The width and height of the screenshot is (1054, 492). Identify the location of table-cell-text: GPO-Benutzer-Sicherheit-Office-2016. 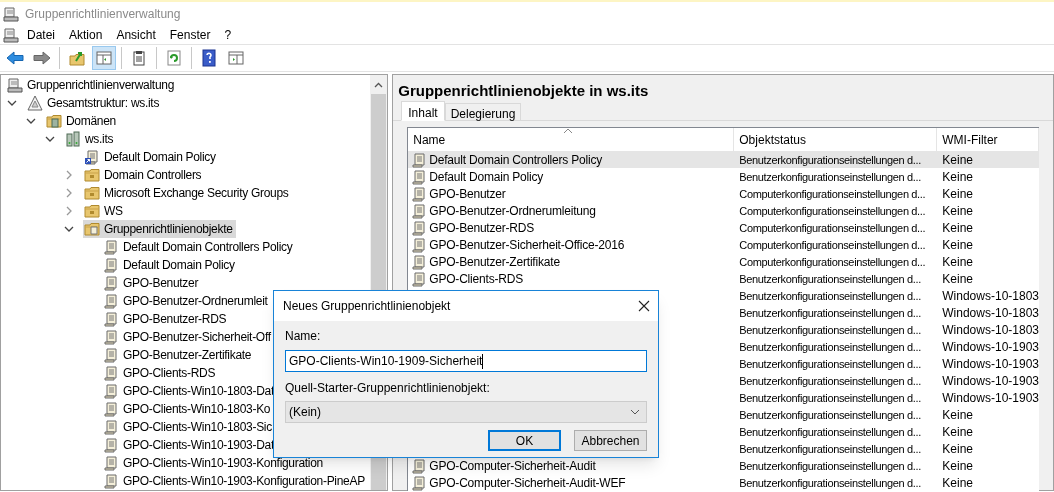
(527, 245).